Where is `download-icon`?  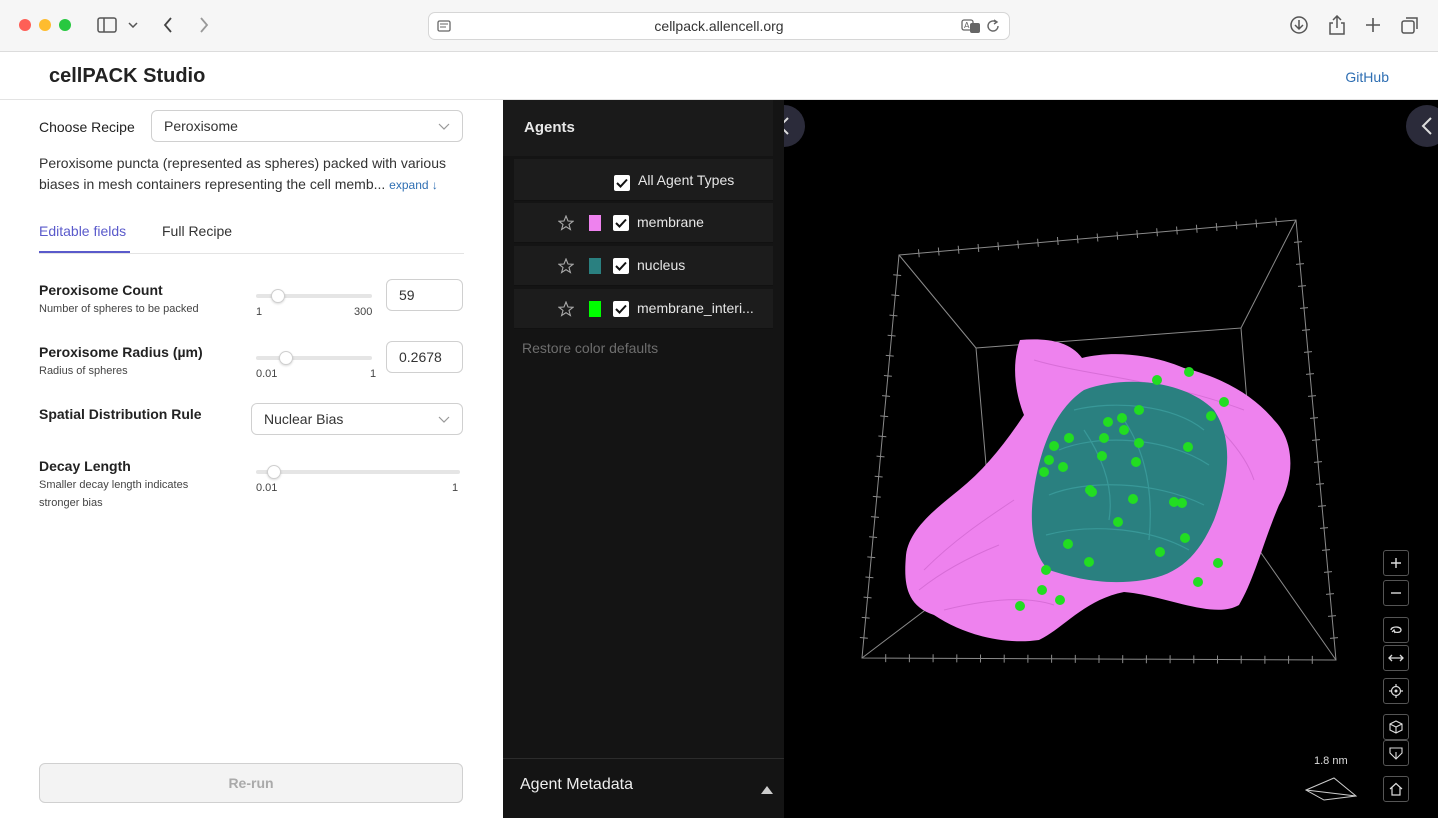
download-icon is located at coordinates (1299, 25).